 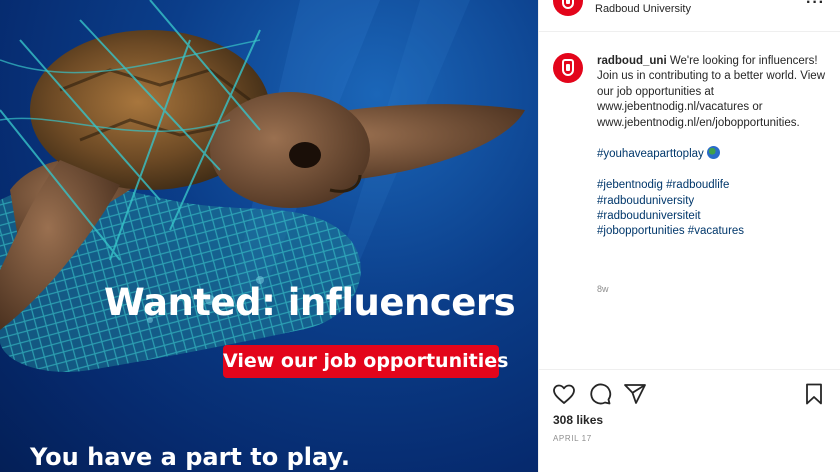 What do you see at coordinates (365, 361) in the screenshot?
I see `job-opportunities-banner: View our job opportunities` at bounding box center [365, 361].